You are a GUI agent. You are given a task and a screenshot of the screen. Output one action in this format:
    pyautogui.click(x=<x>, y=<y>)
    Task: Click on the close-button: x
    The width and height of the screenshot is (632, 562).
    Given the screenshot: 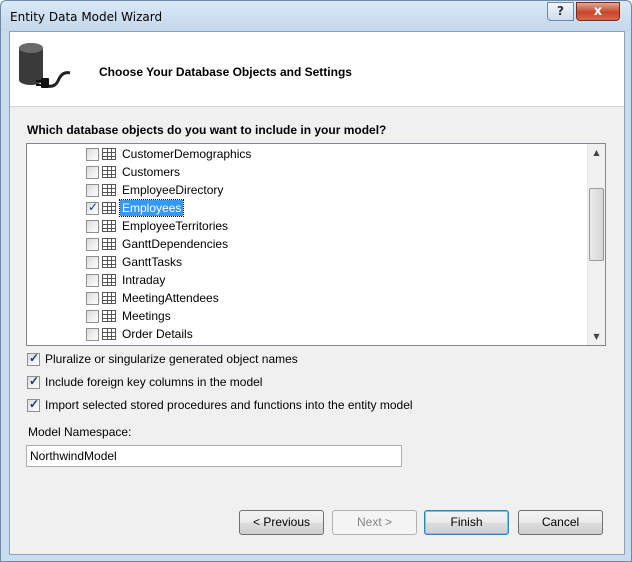 What is the action you would take?
    pyautogui.click(x=598, y=11)
    